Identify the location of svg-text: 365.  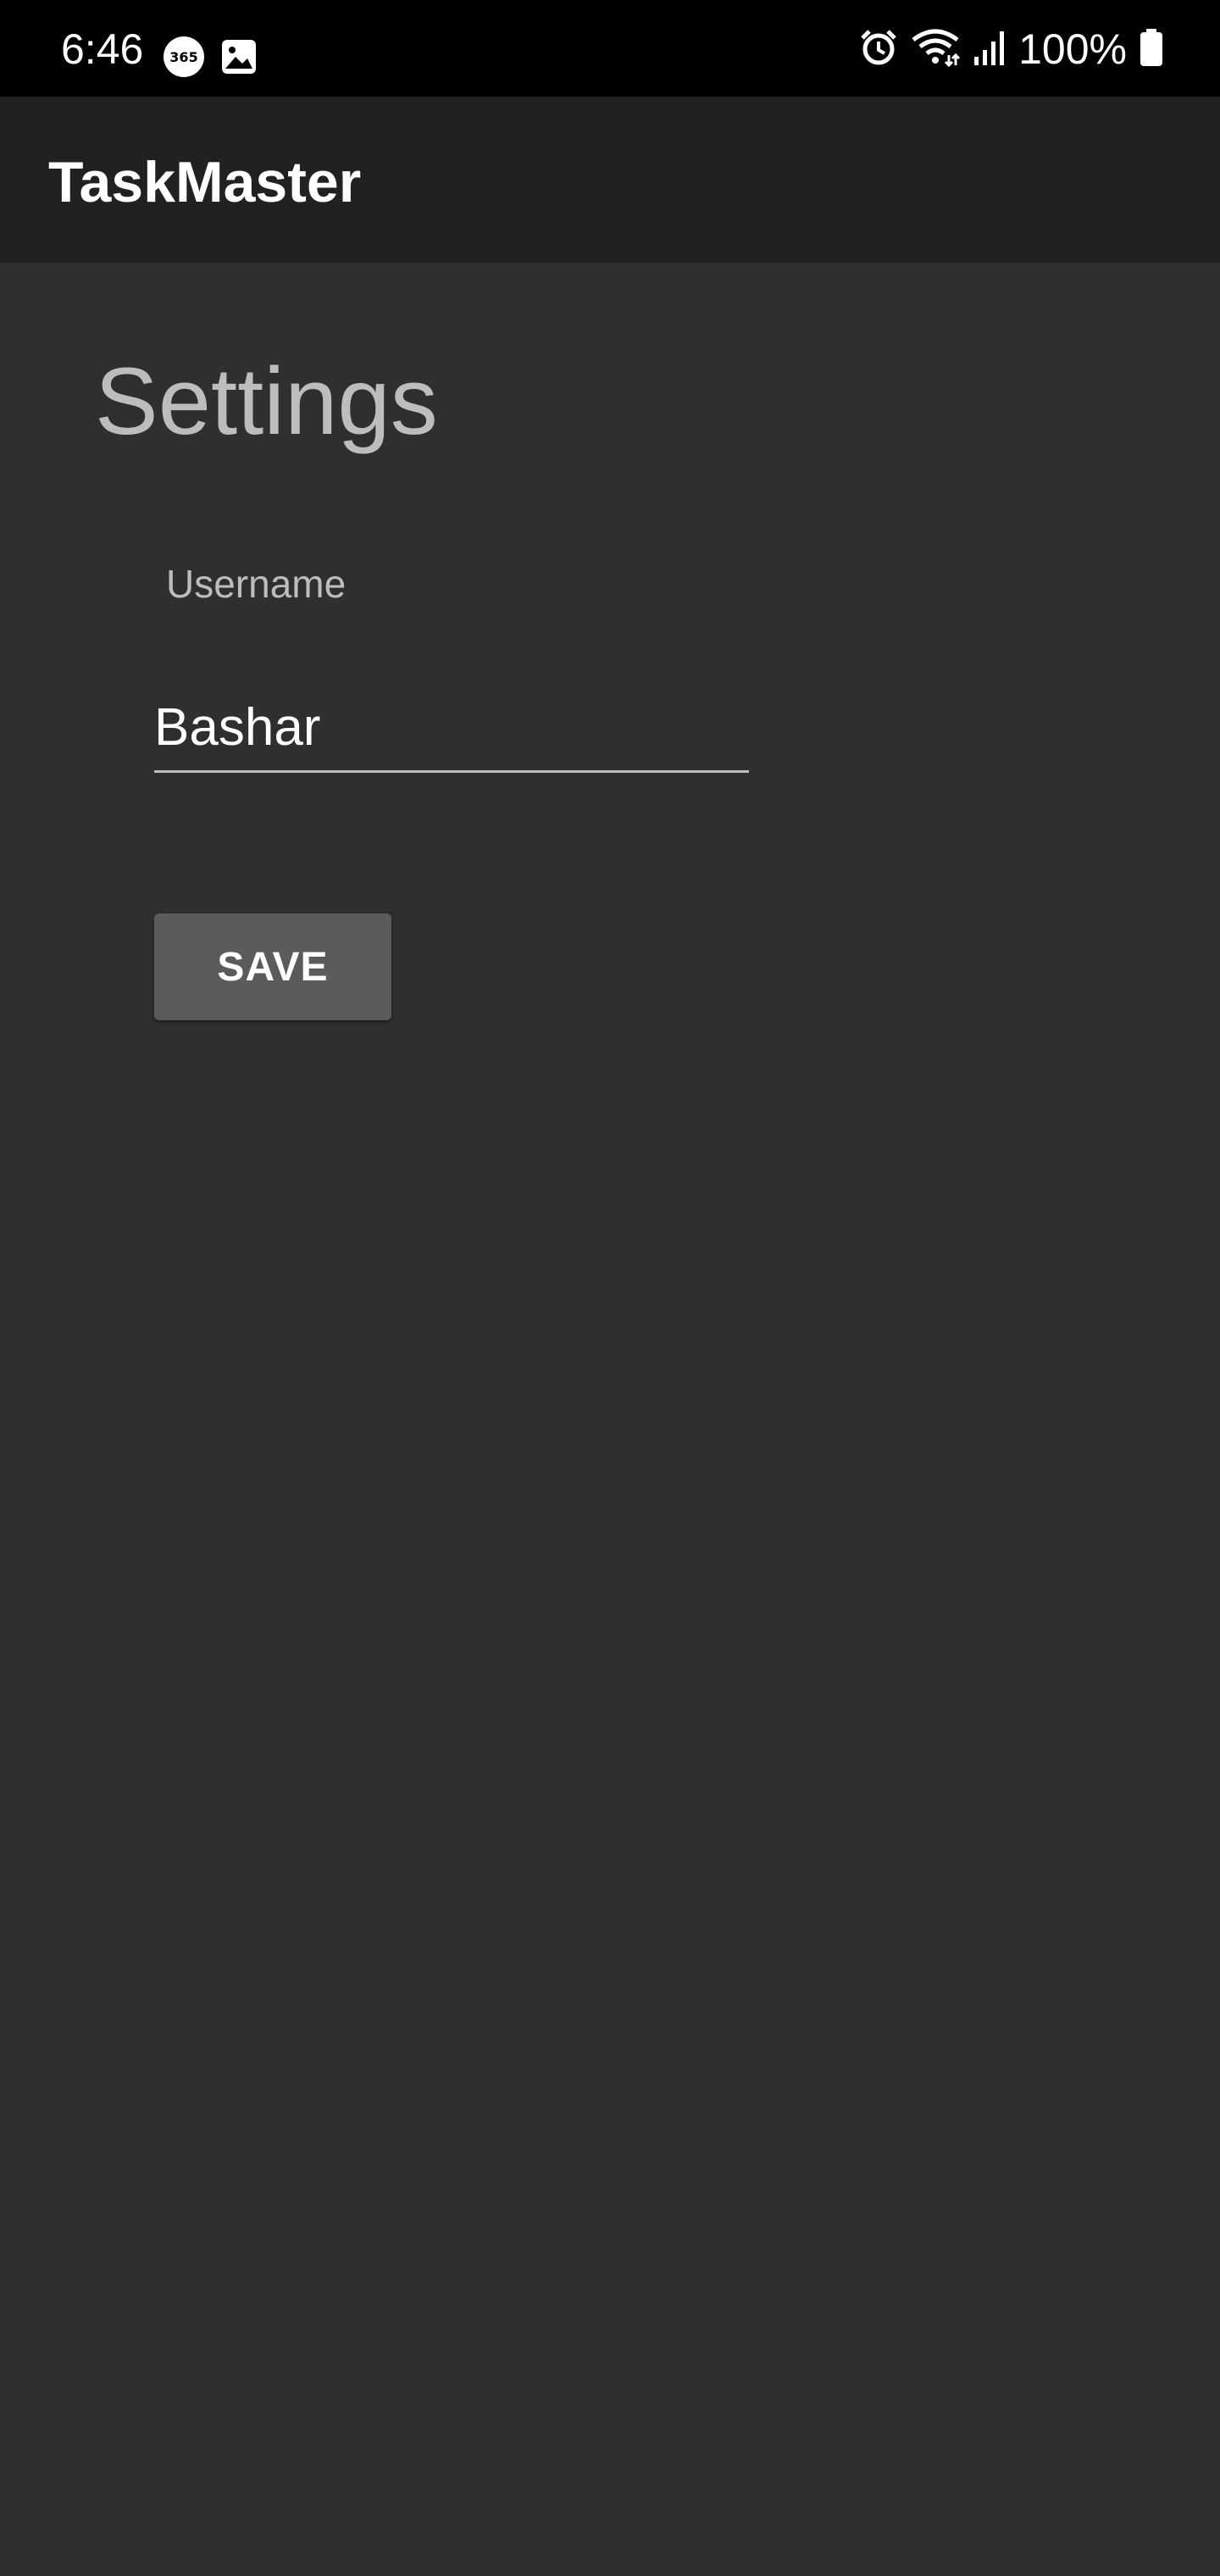
(183, 57).